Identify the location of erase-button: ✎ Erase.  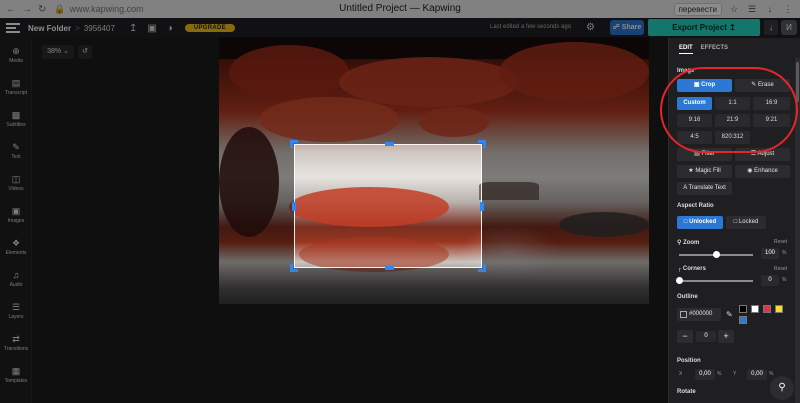
(762, 85).